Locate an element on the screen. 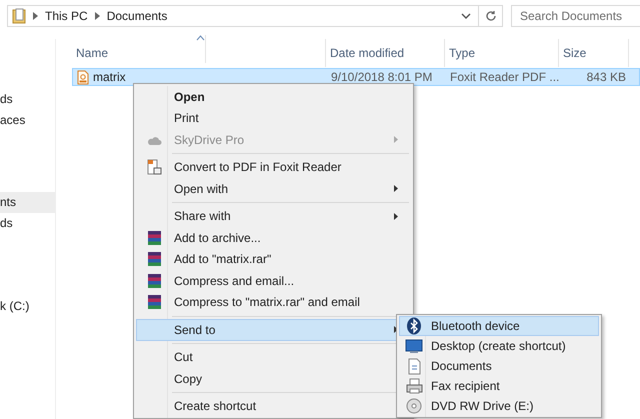 Image resolution: width=640 pixels, height=419 pixels. sidebar-item: nts is located at coordinates (27, 202).